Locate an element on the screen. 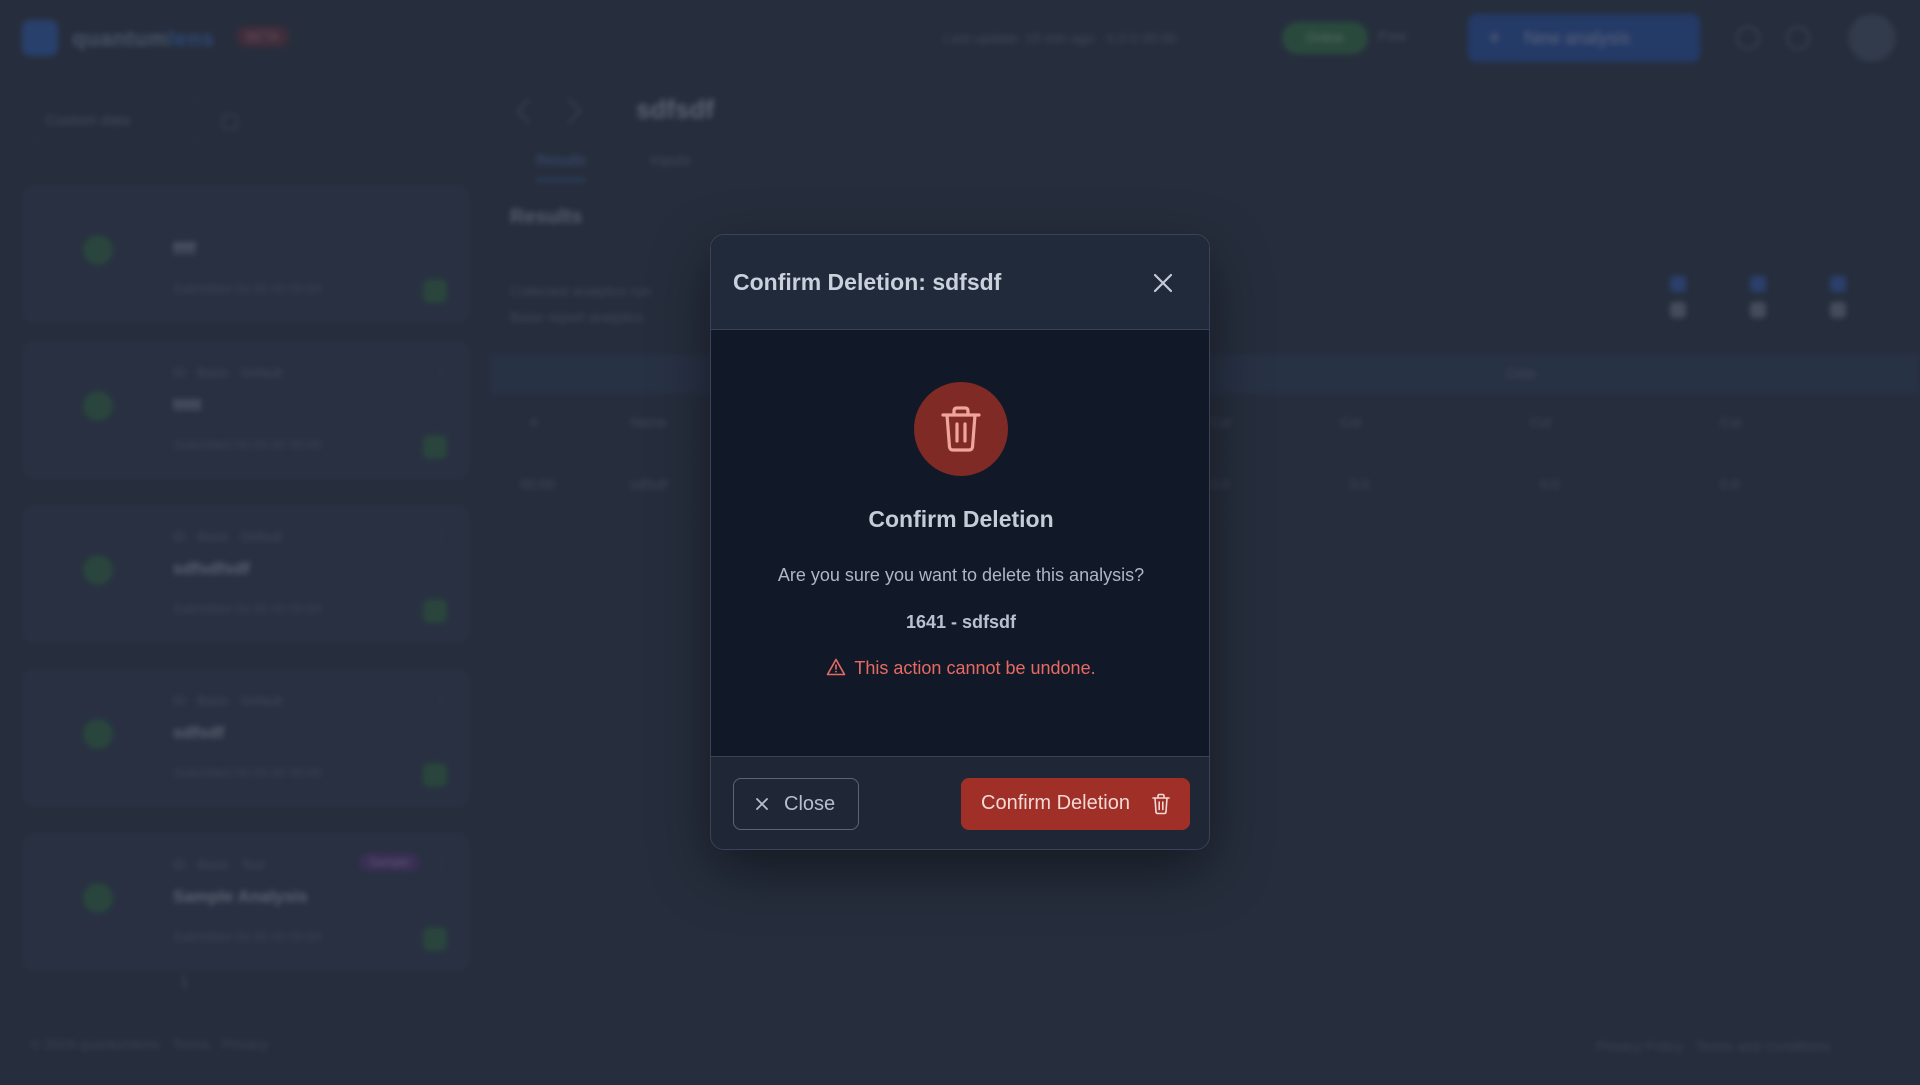 Image resolution: width=1920 pixels, height=1085 pixels. trash-icon-badge is located at coordinates (961, 429).